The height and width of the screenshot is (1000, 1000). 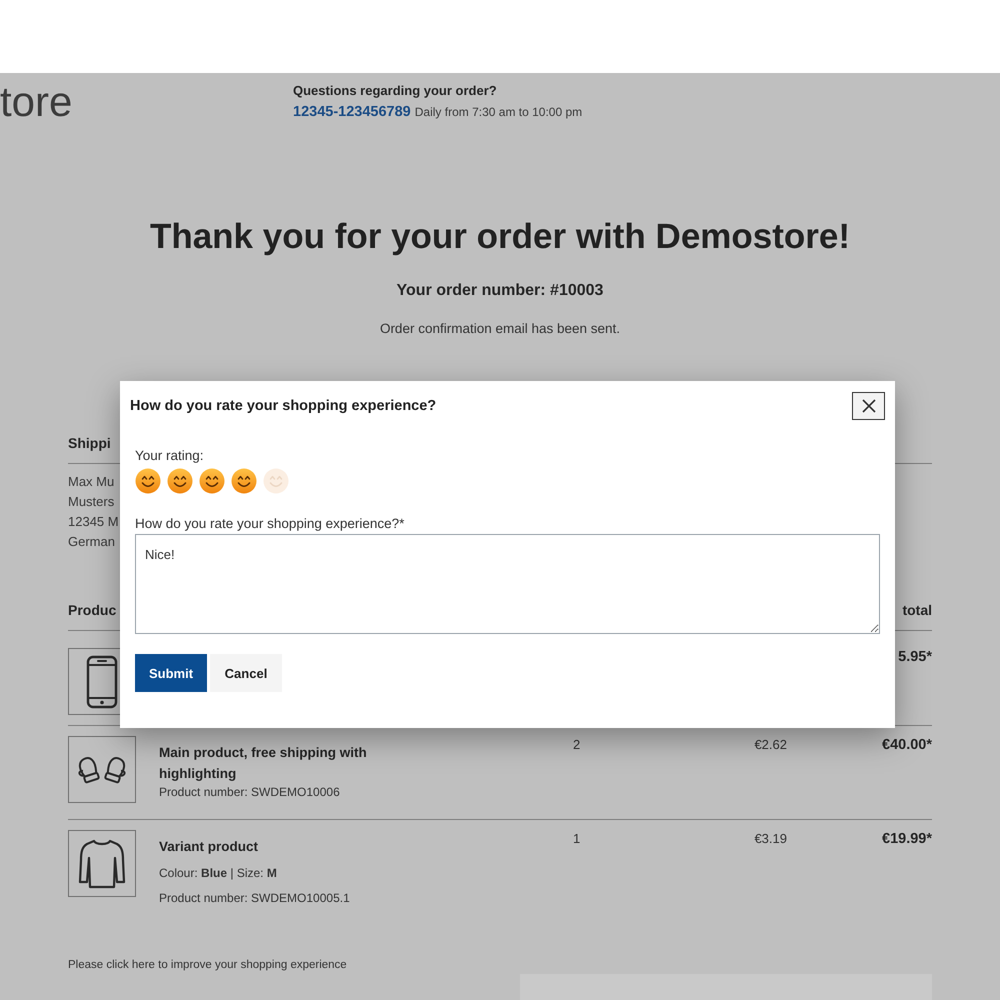 I want to click on product-number: Product number: SWDEMO10006, so click(x=249, y=792).